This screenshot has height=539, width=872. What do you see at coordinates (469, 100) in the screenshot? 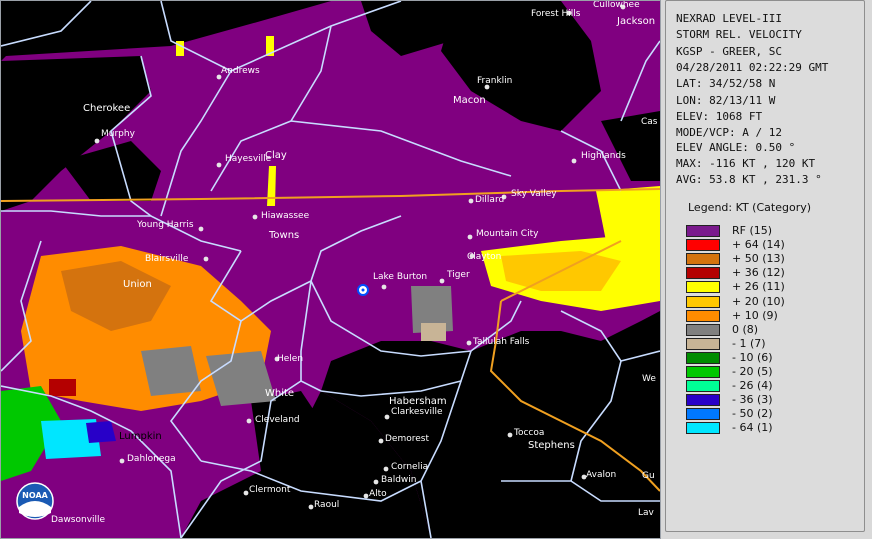
I see `place-label: Macon` at bounding box center [469, 100].